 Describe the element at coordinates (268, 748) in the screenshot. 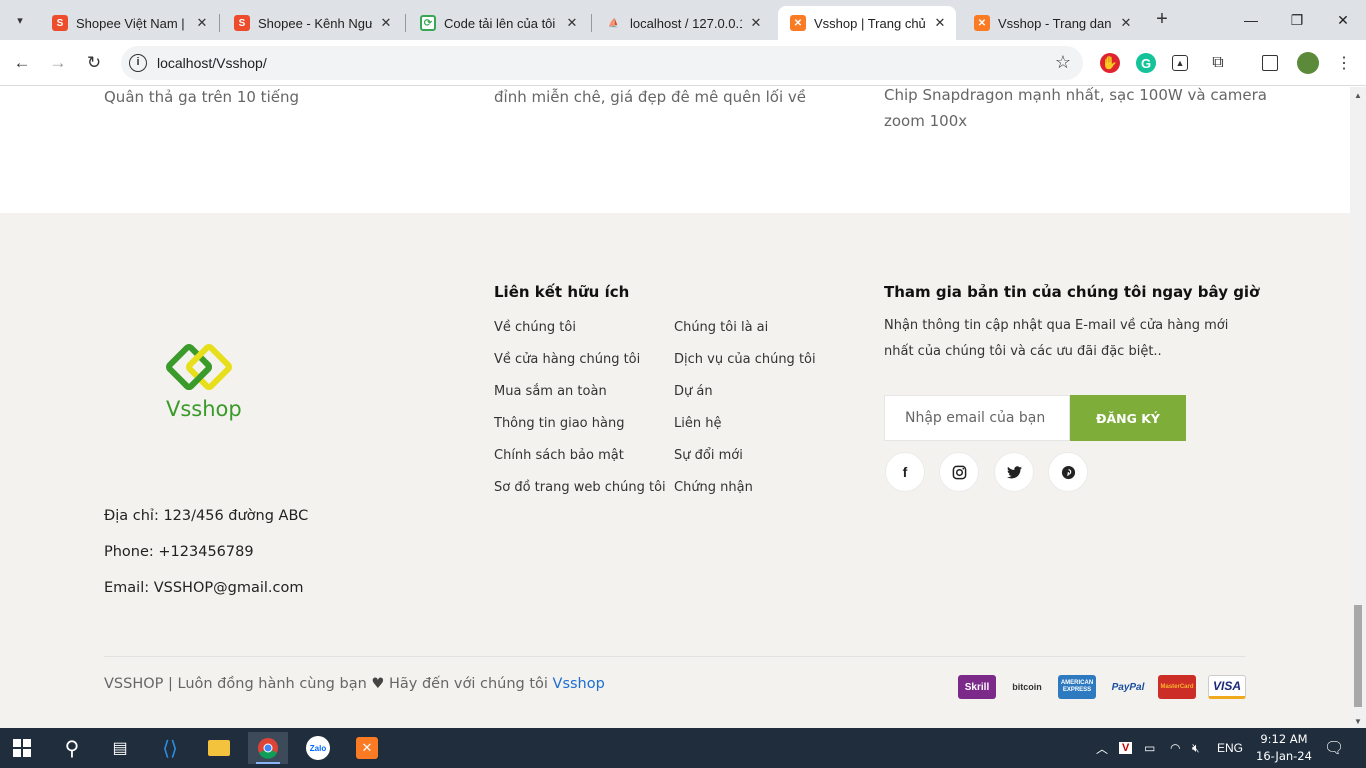

I see `chrome-icon` at that location.